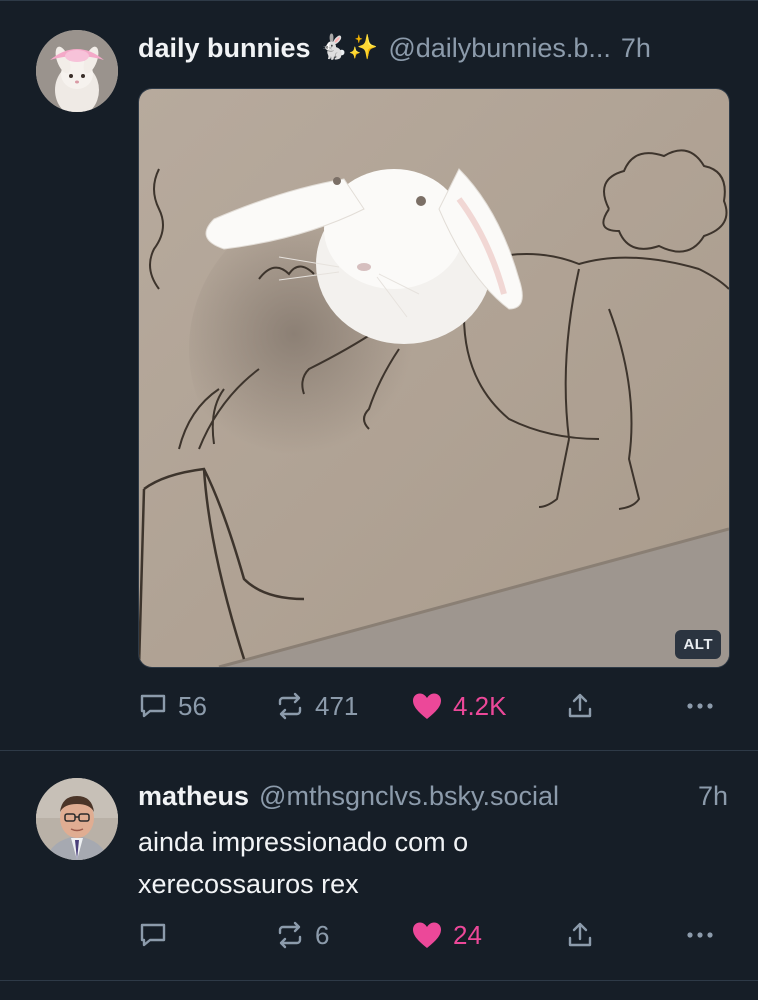 Image resolution: width=758 pixels, height=1000 pixels. I want to click on repost-button: 471, so click(316, 706).